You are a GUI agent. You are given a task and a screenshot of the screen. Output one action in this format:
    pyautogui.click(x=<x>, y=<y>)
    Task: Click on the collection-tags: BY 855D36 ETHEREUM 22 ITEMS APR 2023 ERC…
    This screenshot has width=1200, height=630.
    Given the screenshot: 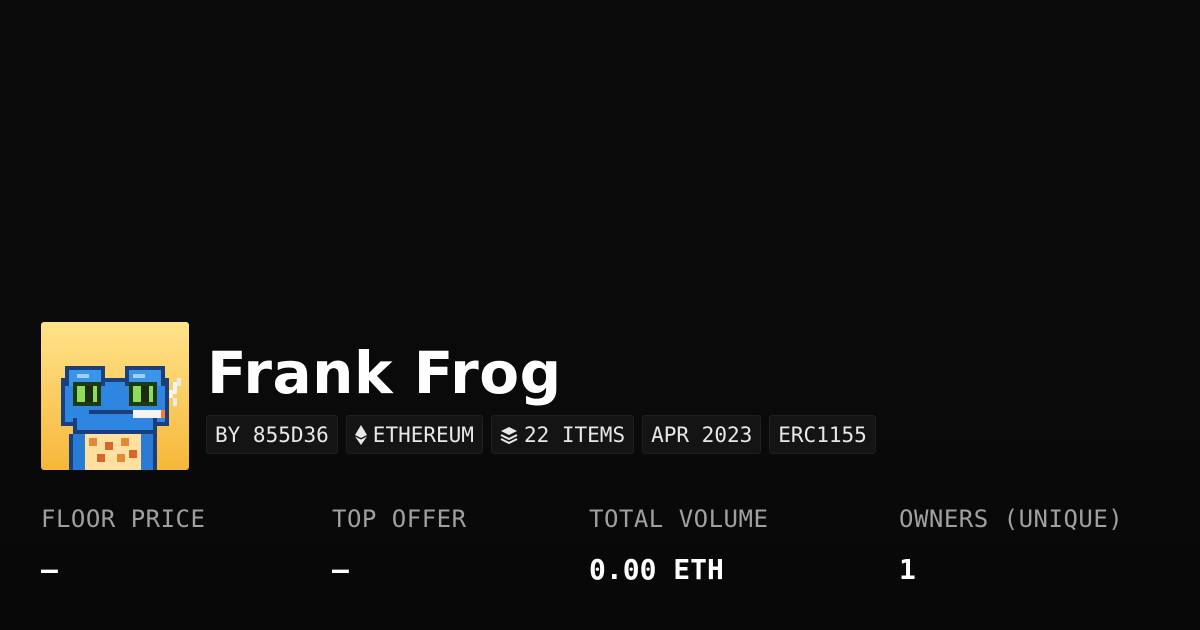 What is the action you would take?
    pyautogui.click(x=541, y=434)
    